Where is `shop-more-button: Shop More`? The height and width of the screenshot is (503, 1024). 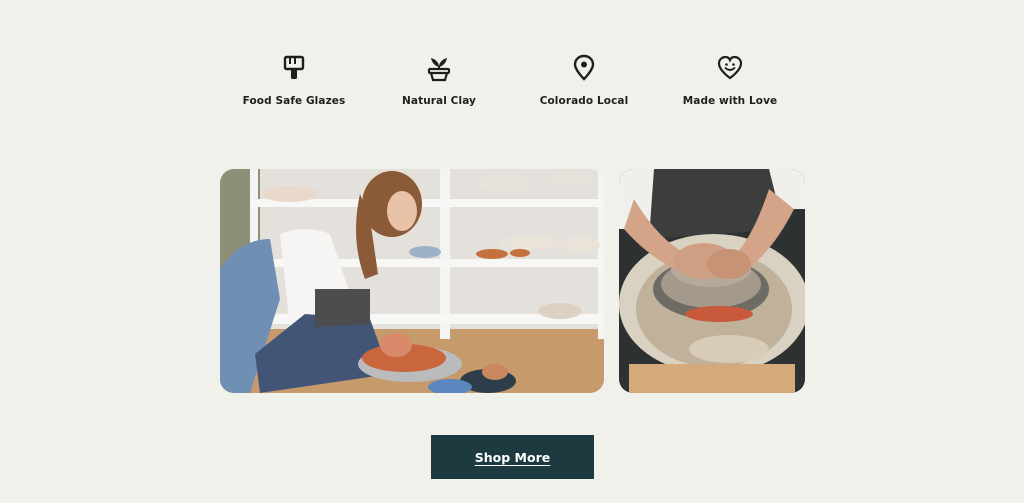
shop-more-button: Shop More is located at coordinates (512, 457).